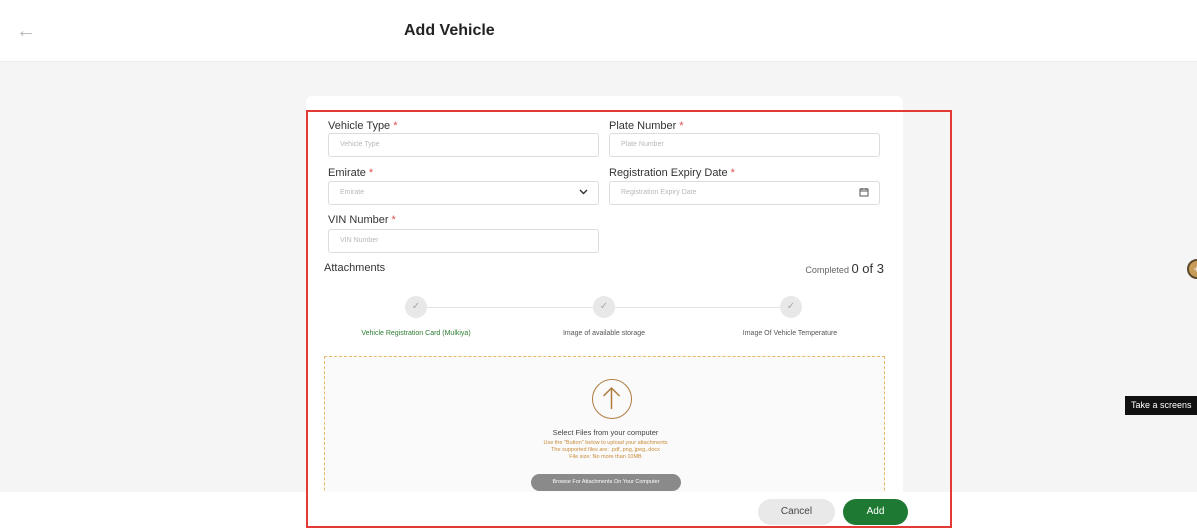 This screenshot has height=530, width=1197. I want to click on vin-number-label: VIN Number *, so click(362, 220).